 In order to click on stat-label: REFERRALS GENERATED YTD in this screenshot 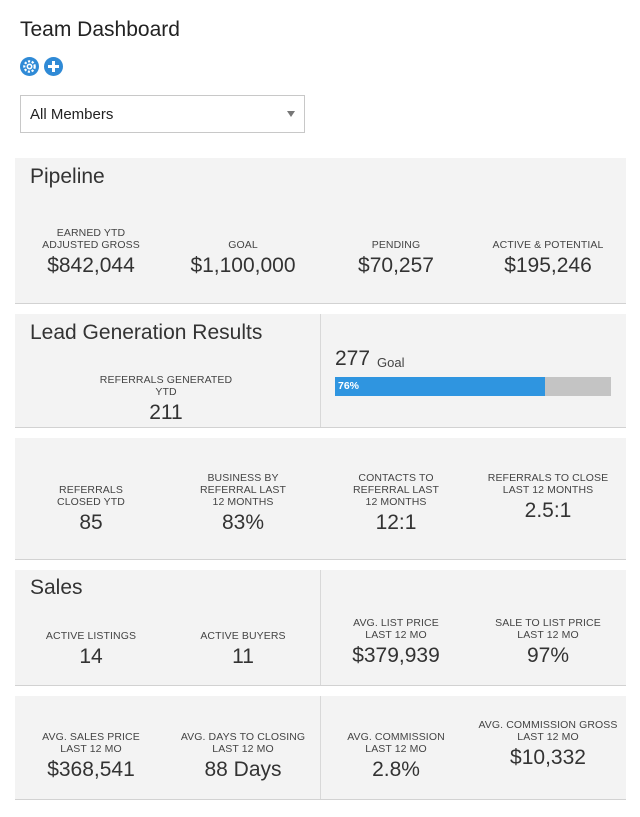, I will do `click(166, 386)`.